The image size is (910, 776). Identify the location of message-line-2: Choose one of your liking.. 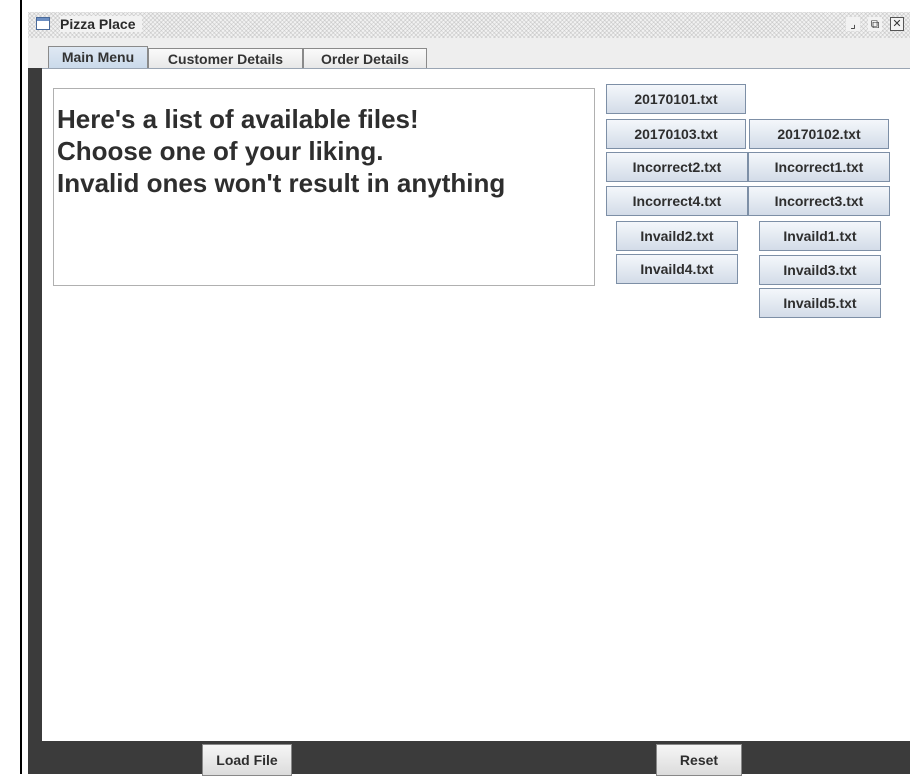
(220, 151).